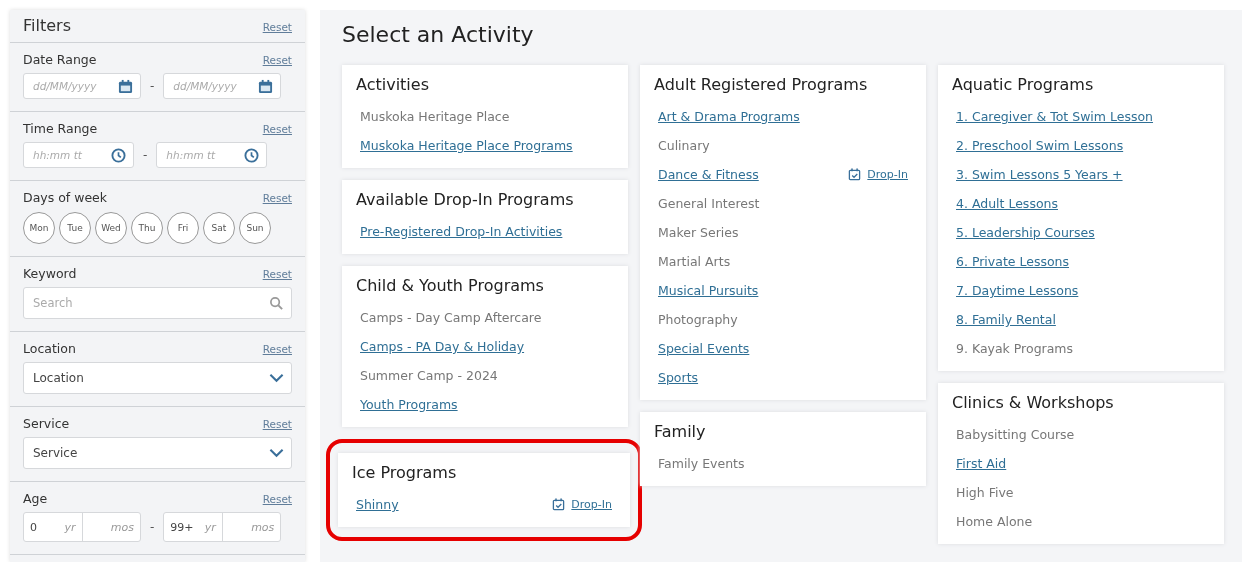 This screenshot has width=1242, height=562. I want to click on activity-link: 8. Family Rental, so click(1006, 319).